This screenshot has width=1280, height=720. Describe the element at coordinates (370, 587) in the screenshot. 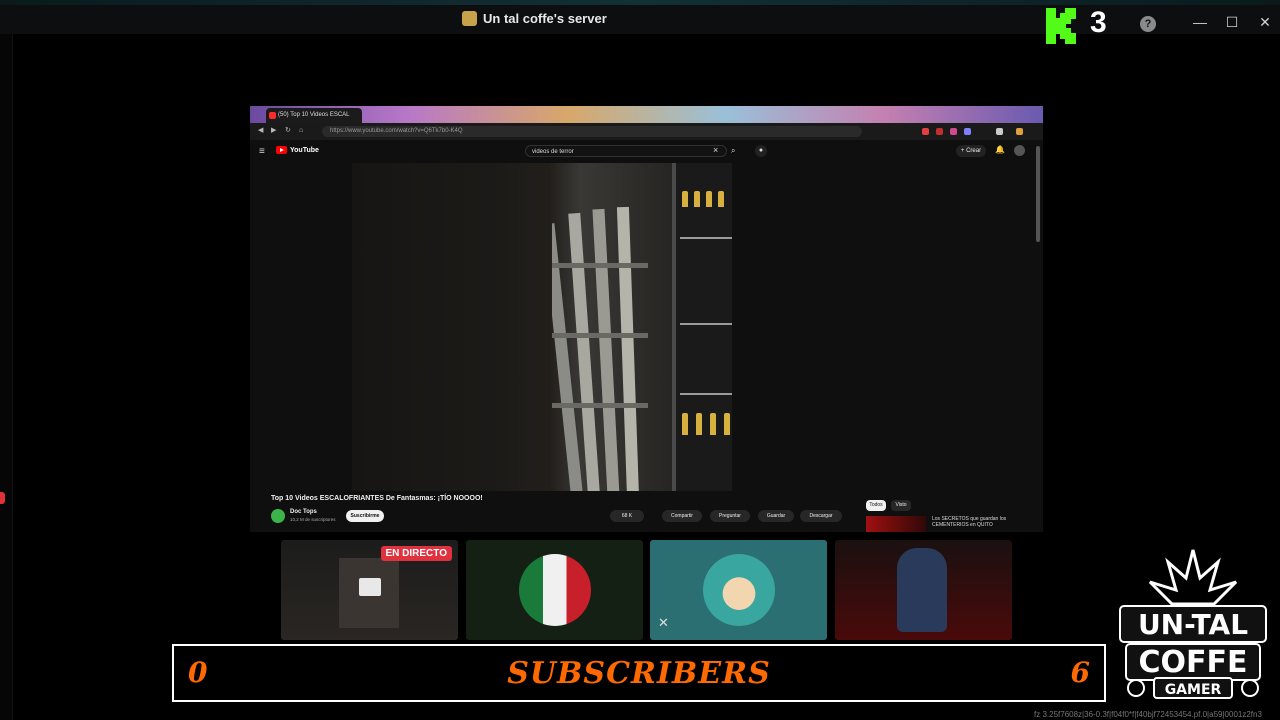

I see `screen-share-icon` at that location.